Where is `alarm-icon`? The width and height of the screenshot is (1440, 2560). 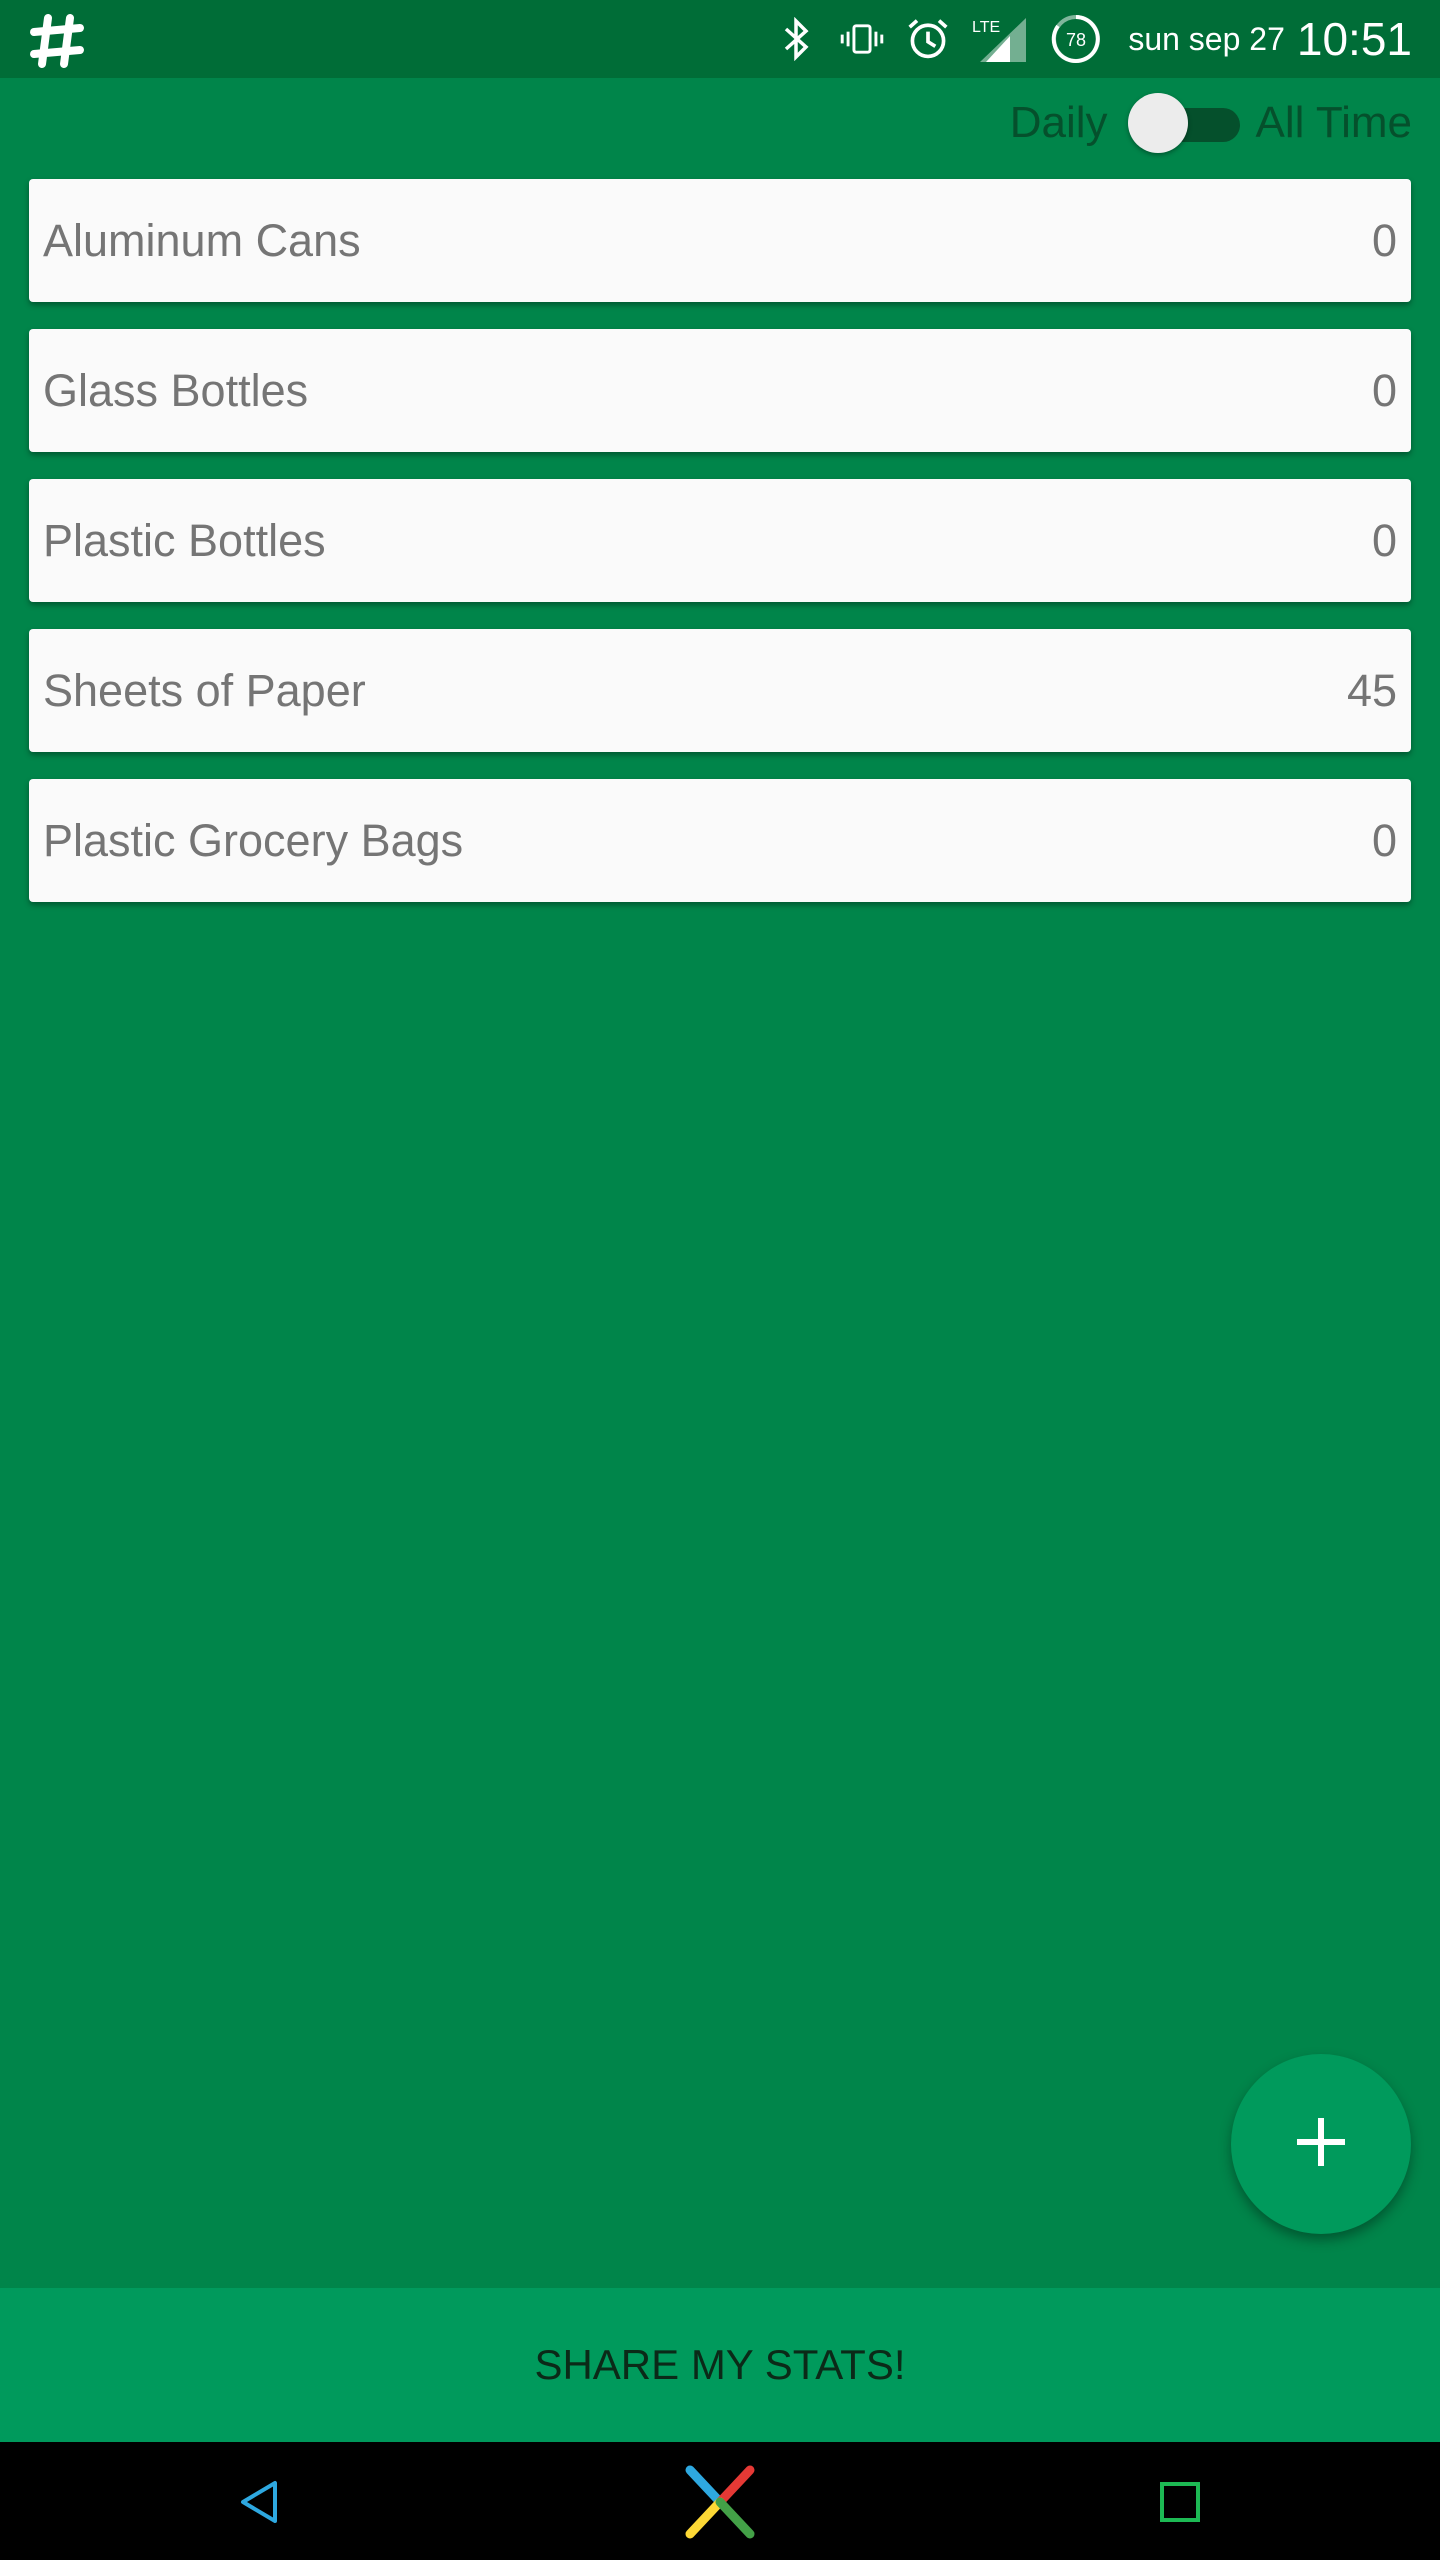 alarm-icon is located at coordinates (928, 39).